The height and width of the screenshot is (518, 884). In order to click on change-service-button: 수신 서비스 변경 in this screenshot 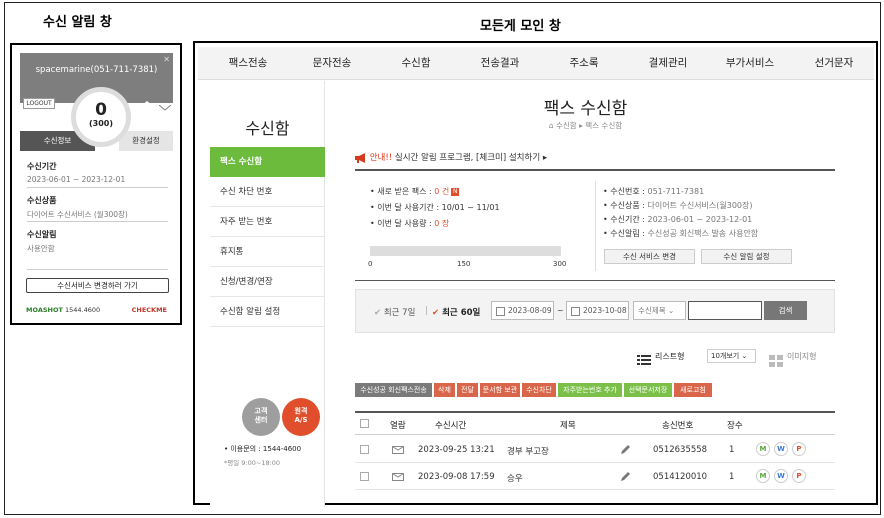, I will do `click(649, 256)`.